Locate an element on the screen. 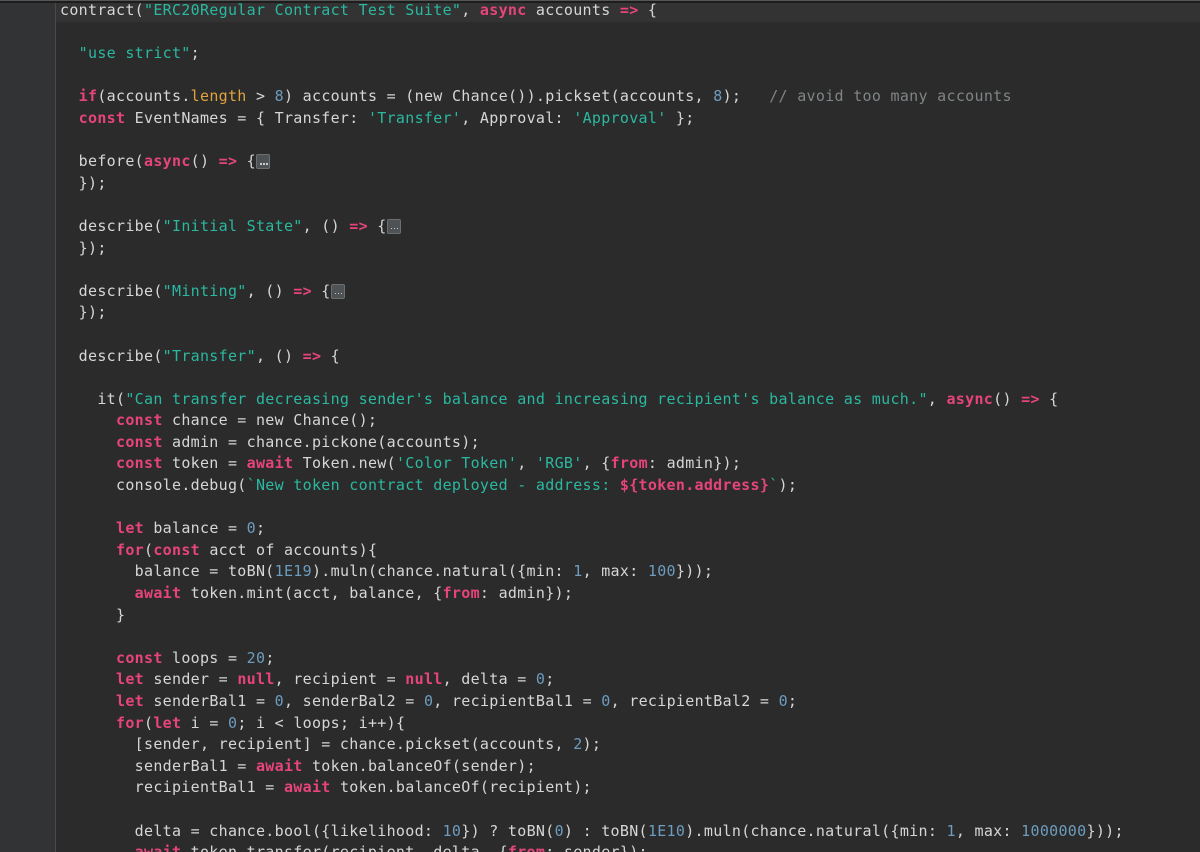  code-text: await token.mint(acct, balance, {from is located at coordinates (316, 594).